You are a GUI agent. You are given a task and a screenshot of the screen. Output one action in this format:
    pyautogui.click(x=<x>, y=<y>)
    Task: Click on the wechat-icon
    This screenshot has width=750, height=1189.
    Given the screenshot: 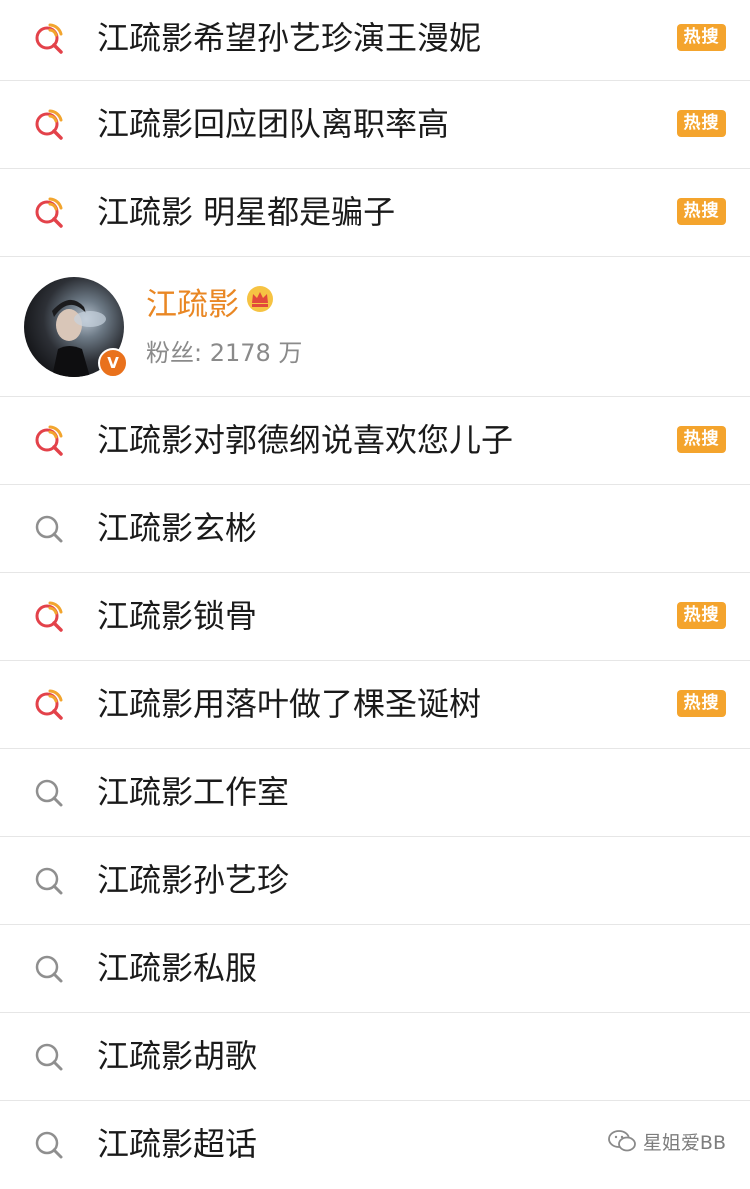 What is the action you would take?
    pyautogui.click(x=622, y=1141)
    